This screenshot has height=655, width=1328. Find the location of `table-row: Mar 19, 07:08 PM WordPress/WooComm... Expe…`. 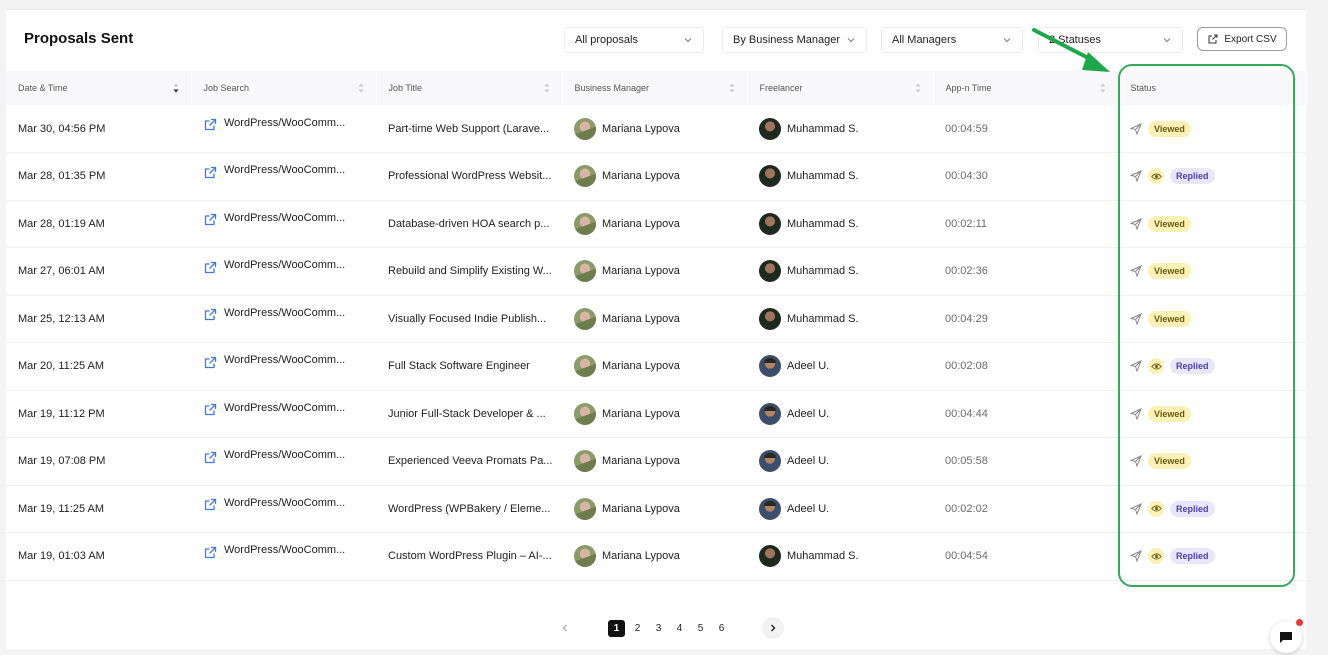

table-row: Mar 19, 07:08 PM WordPress/WooComm... Expe… is located at coordinates (656, 461).